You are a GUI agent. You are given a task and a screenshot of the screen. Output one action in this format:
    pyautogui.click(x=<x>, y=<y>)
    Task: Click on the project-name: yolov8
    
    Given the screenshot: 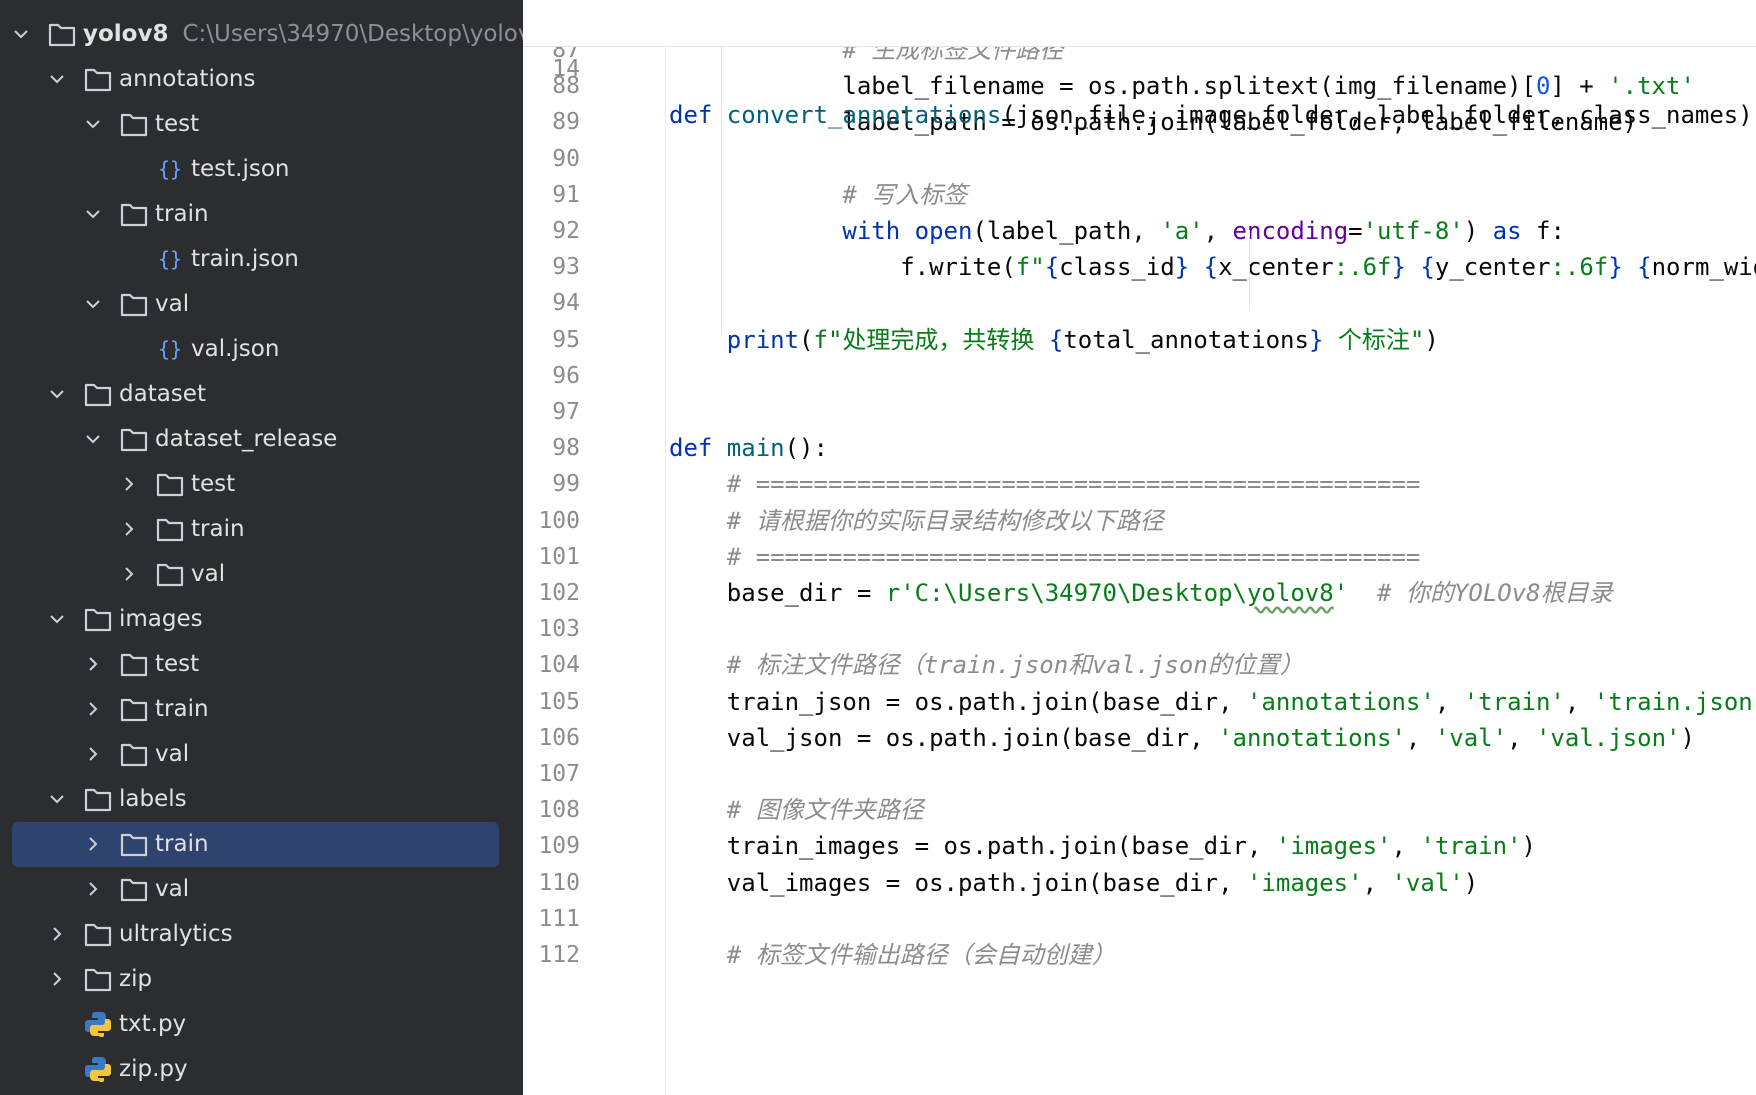 What is the action you would take?
    pyautogui.click(x=126, y=34)
    